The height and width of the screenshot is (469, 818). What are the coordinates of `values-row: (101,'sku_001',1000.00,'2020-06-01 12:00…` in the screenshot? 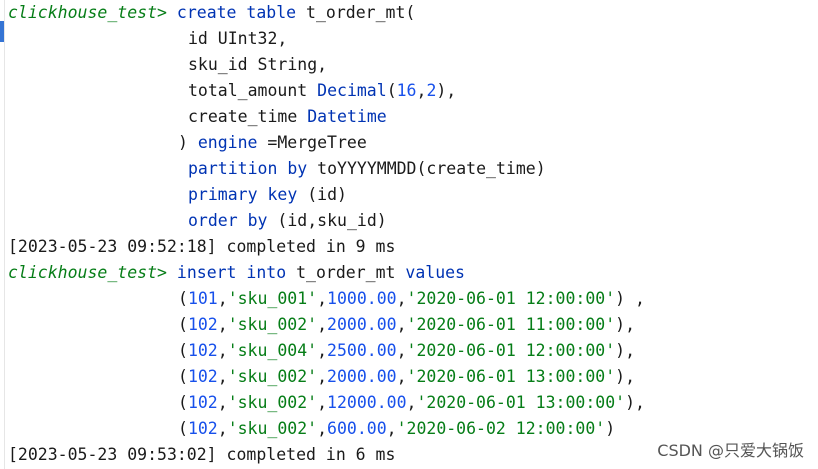 It's located at (411, 298).